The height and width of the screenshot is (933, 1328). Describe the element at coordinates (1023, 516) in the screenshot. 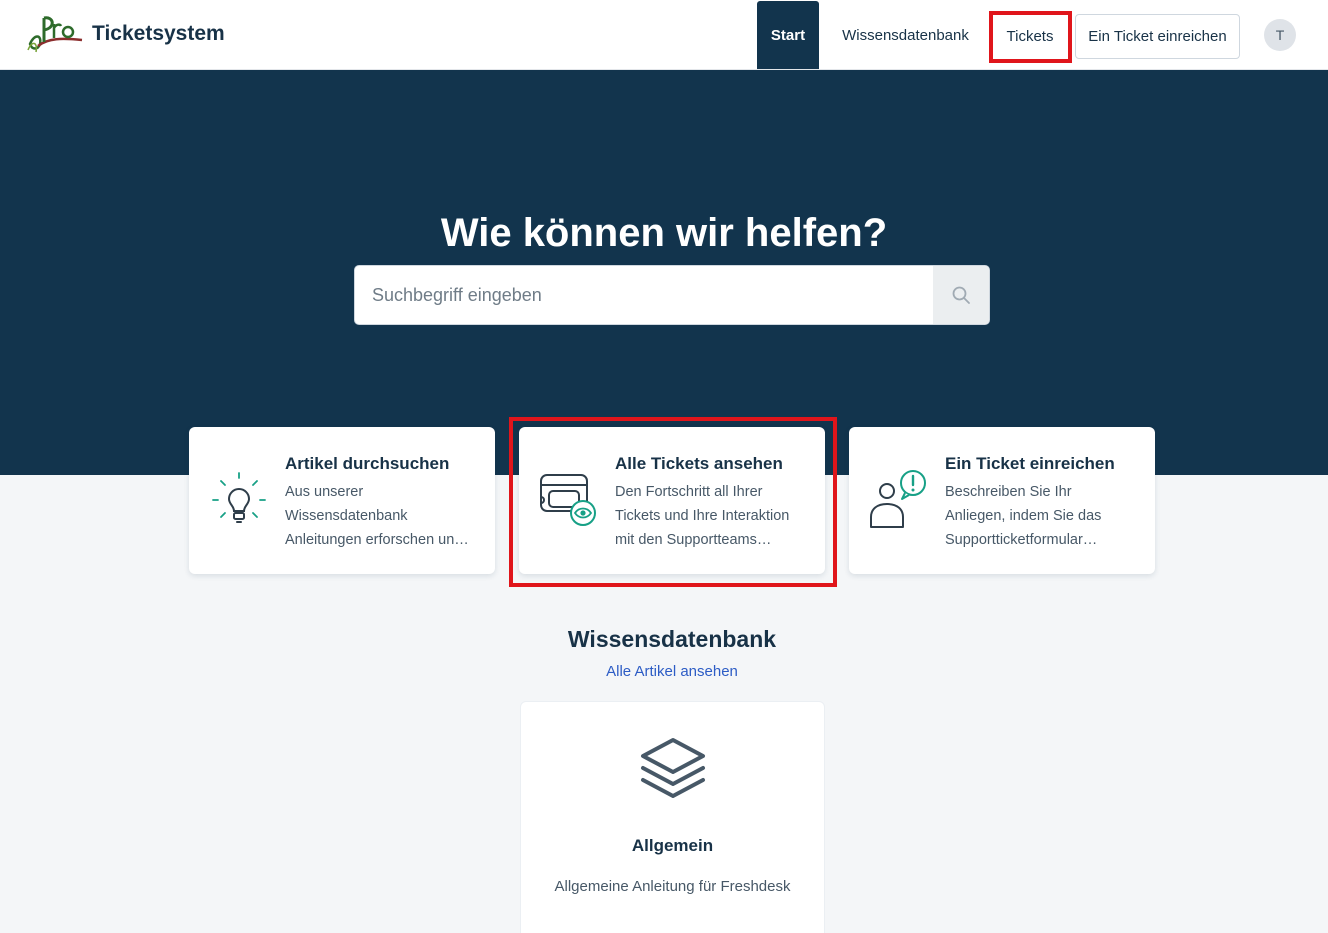

I see `card-description-line: Anliegen, indem Sie das` at that location.